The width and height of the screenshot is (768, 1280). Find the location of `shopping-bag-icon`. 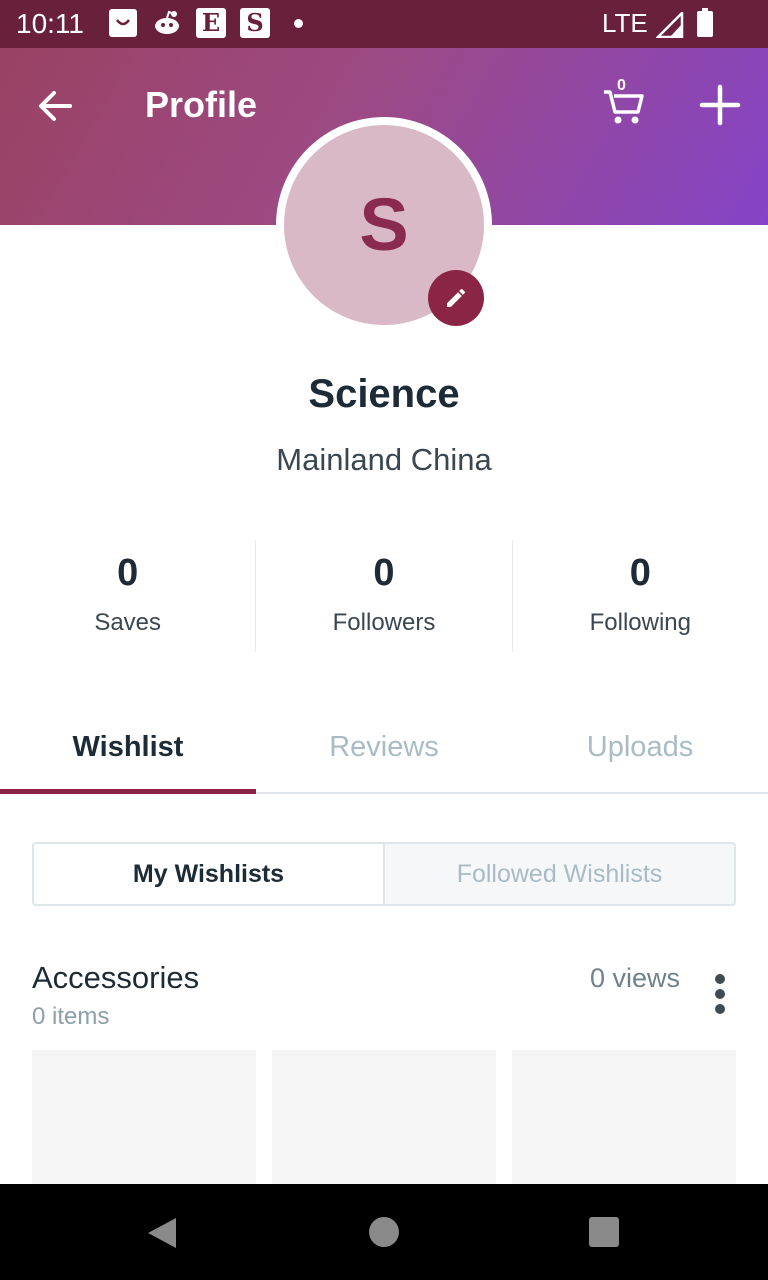

shopping-bag-icon is located at coordinates (123, 23).